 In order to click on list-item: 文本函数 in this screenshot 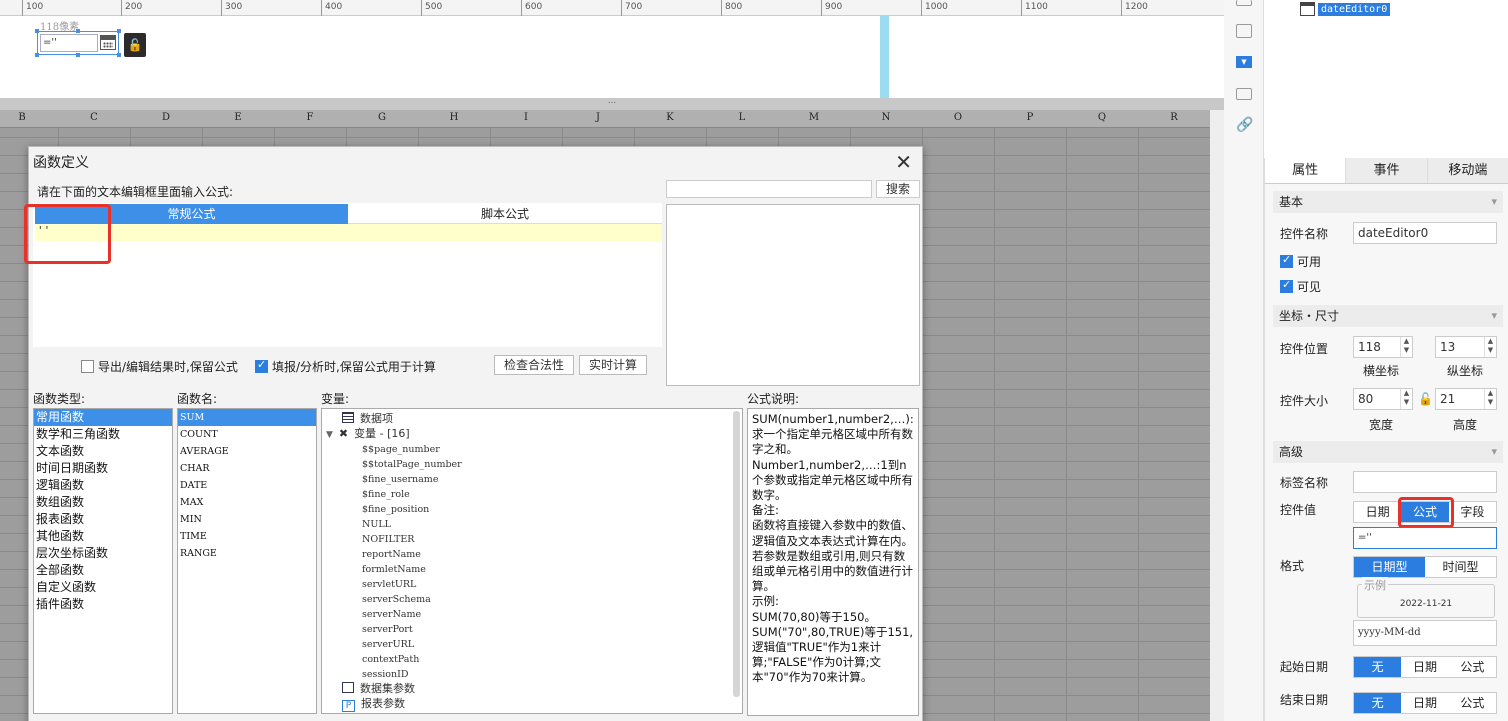, I will do `click(103, 451)`.